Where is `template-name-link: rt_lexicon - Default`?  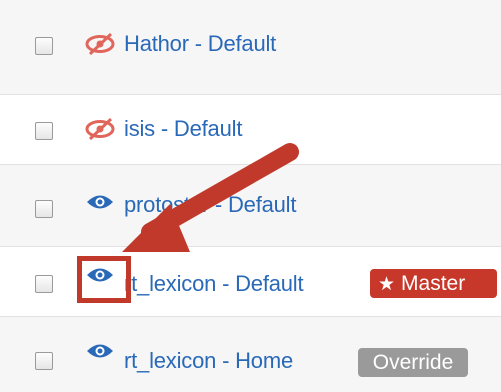 template-name-link: rt_lexicon - Default is located at coordinates (214, 284).